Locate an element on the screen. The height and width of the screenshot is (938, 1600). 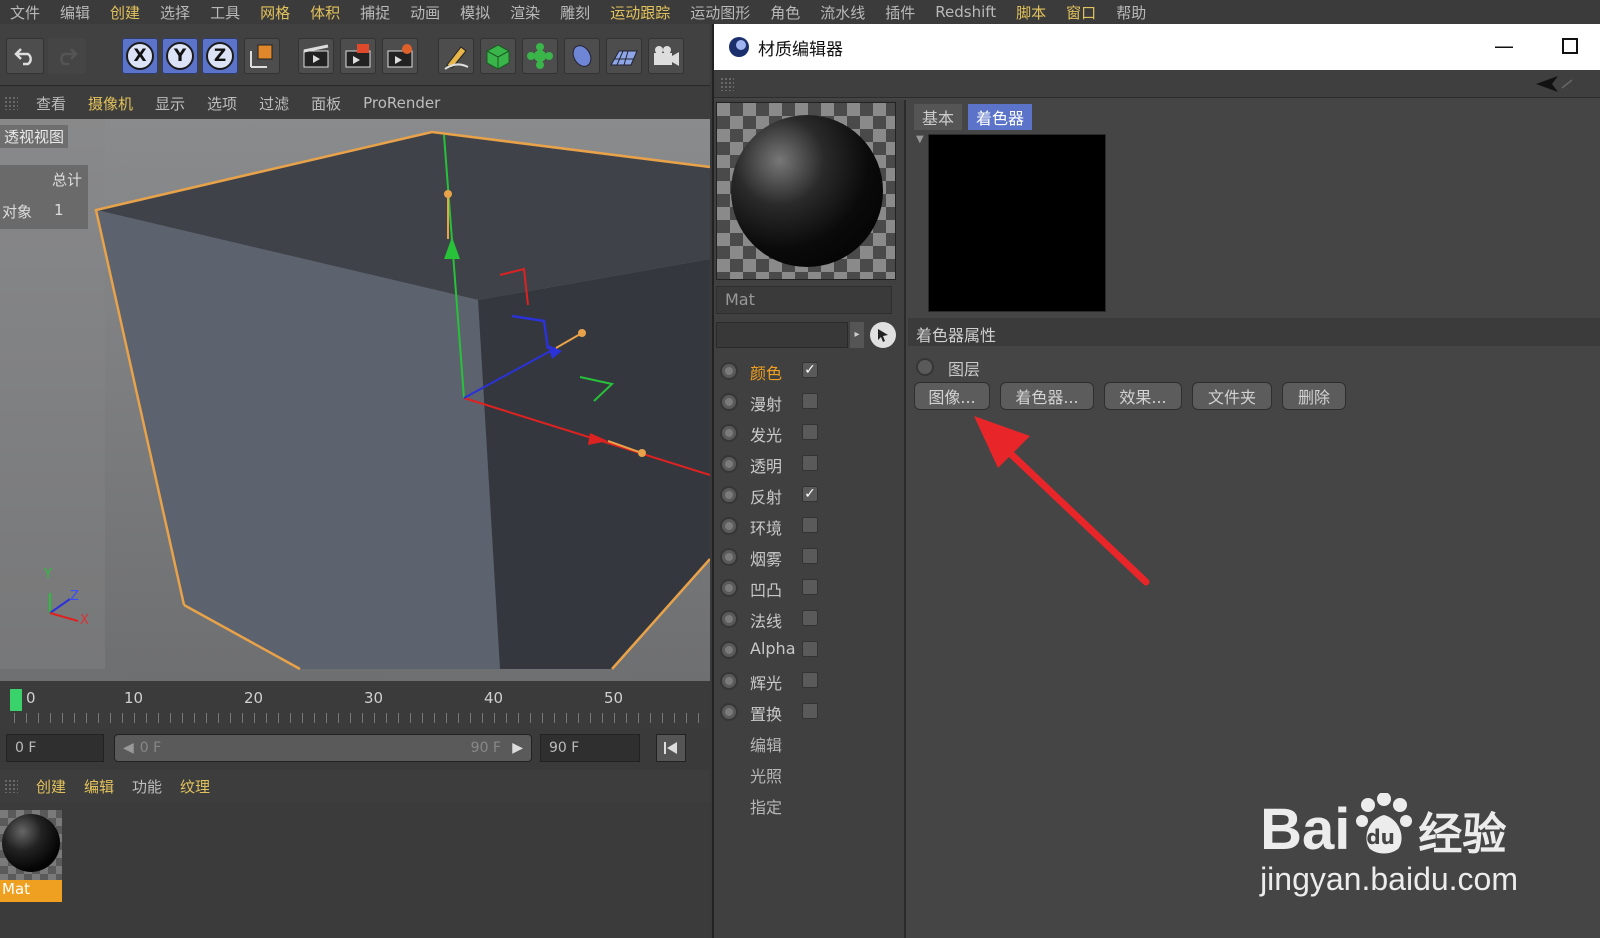
mat-menu-texture: 纹理 is located at coordinates (195, 786).